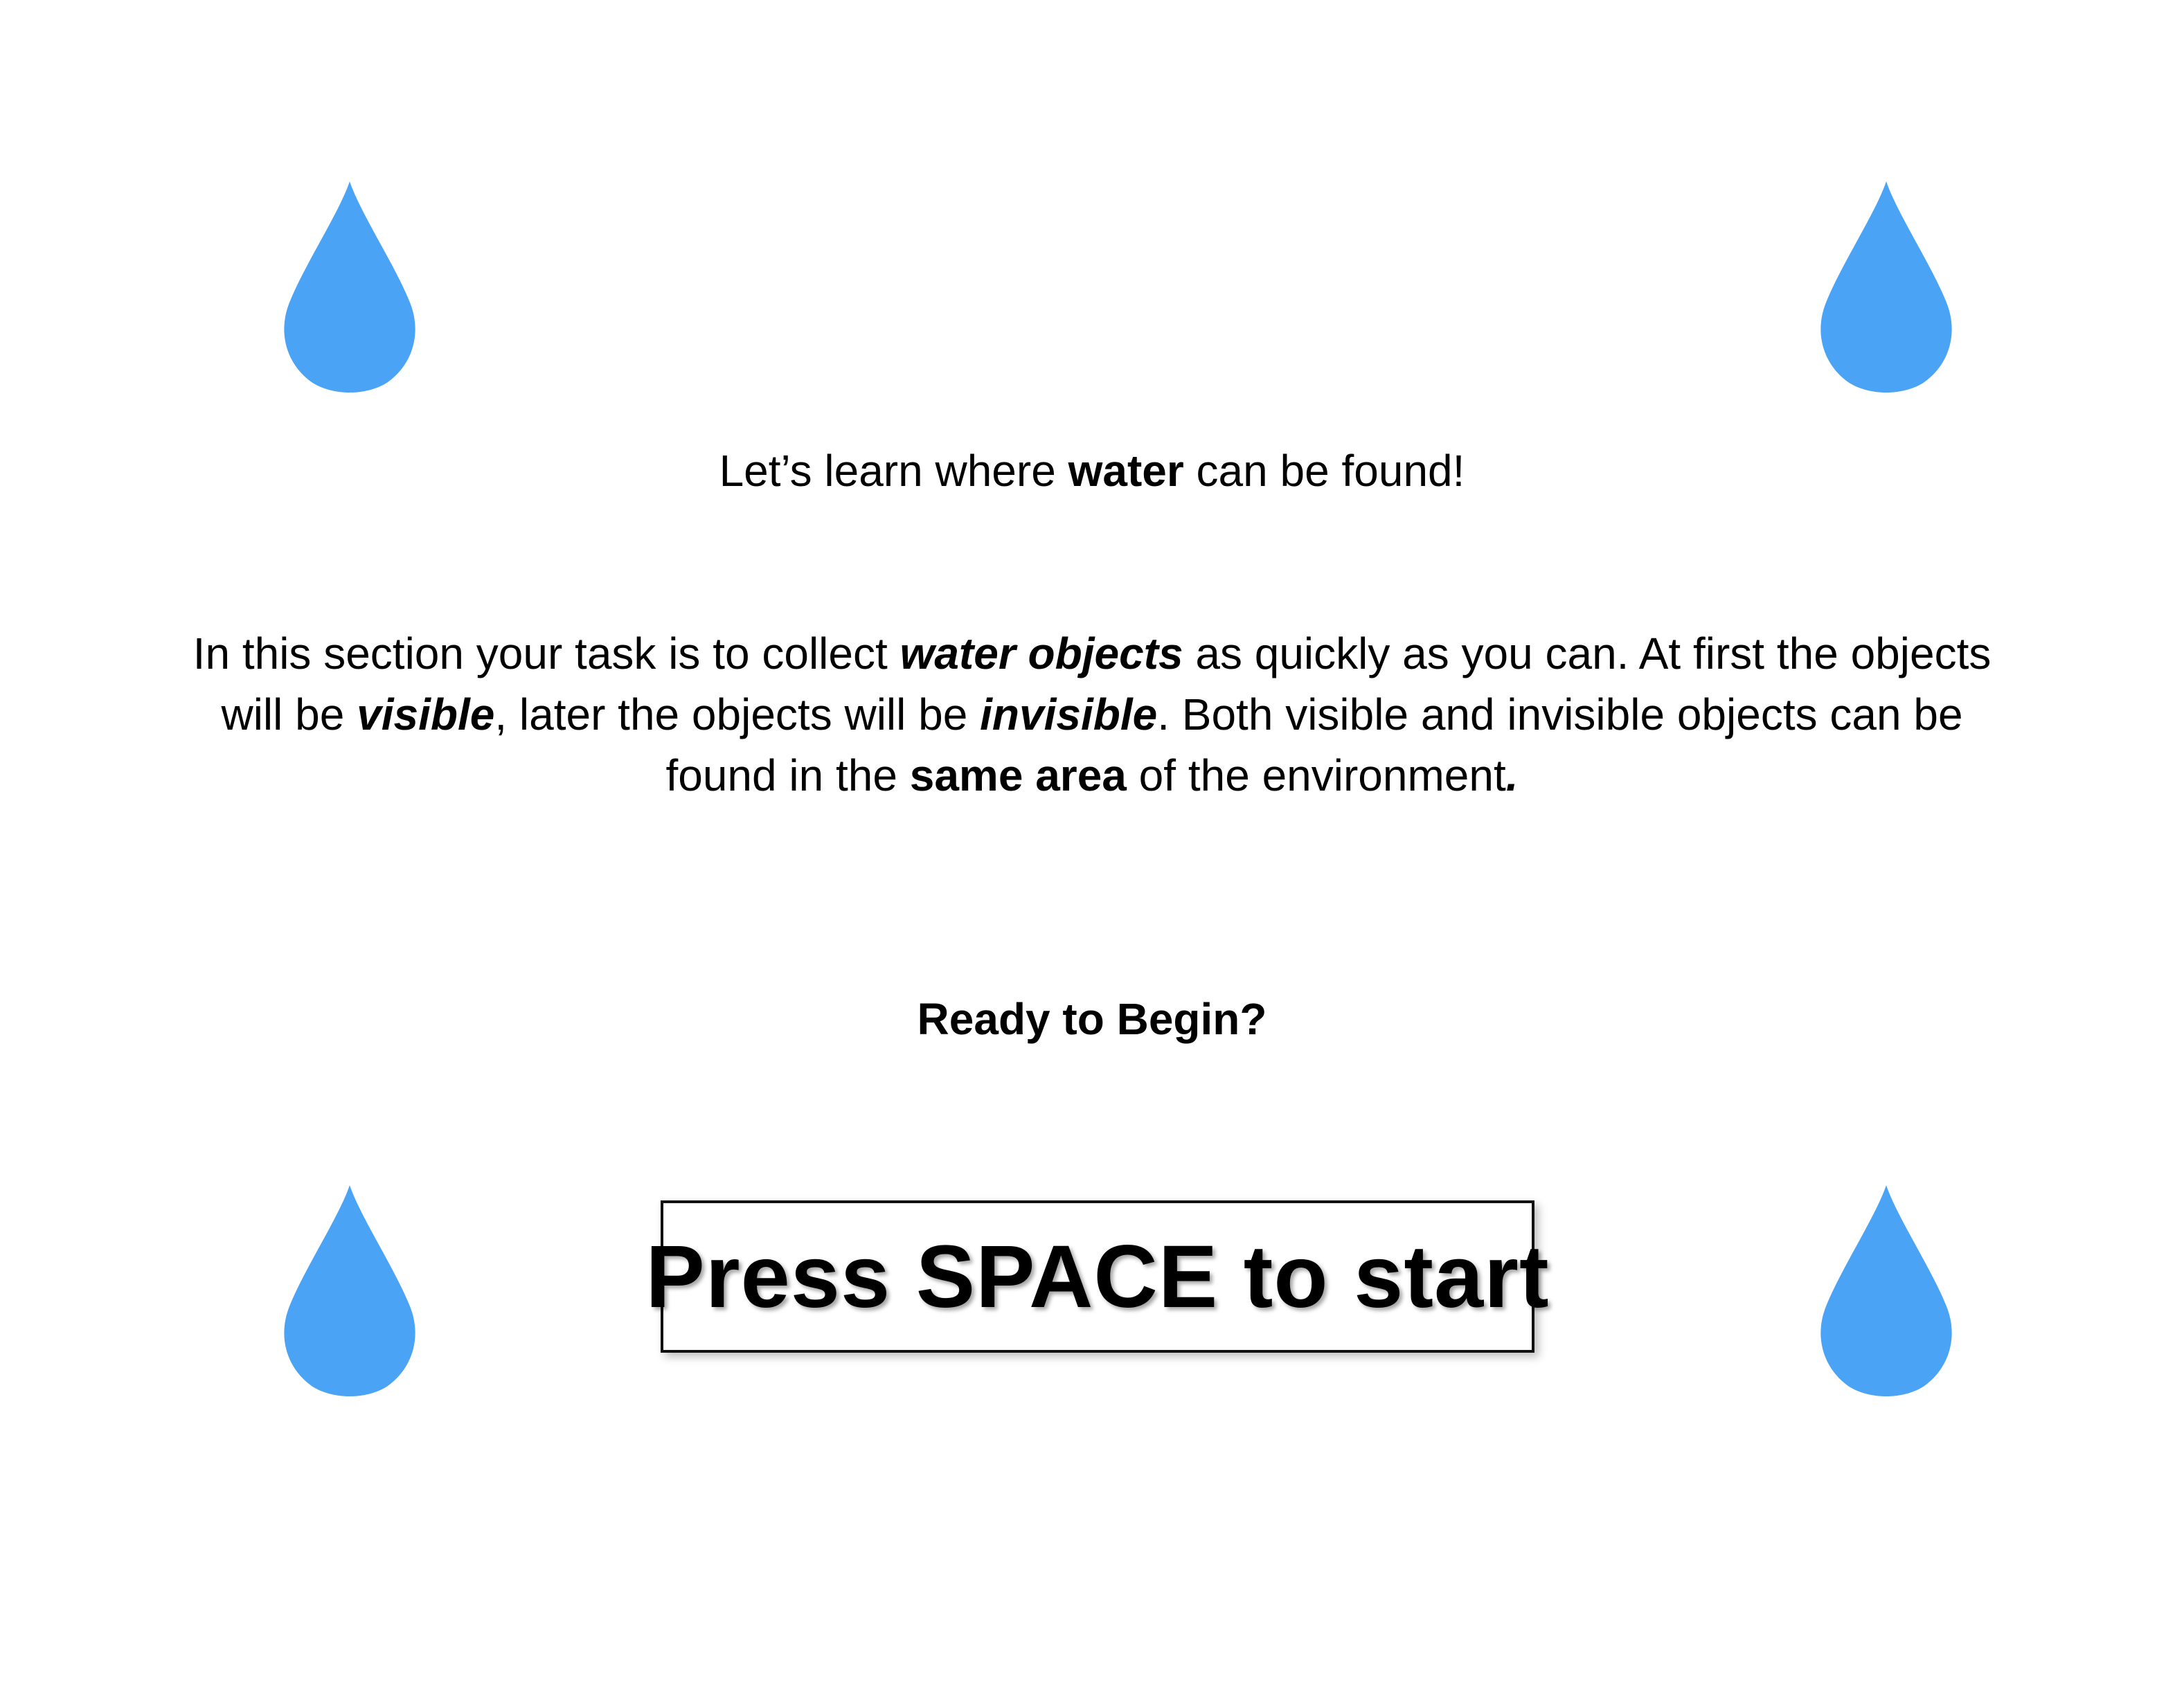 This screenshot has width=2184, height=1685. I want to click on intro-text-after: can be found!, so click(1324, 471).